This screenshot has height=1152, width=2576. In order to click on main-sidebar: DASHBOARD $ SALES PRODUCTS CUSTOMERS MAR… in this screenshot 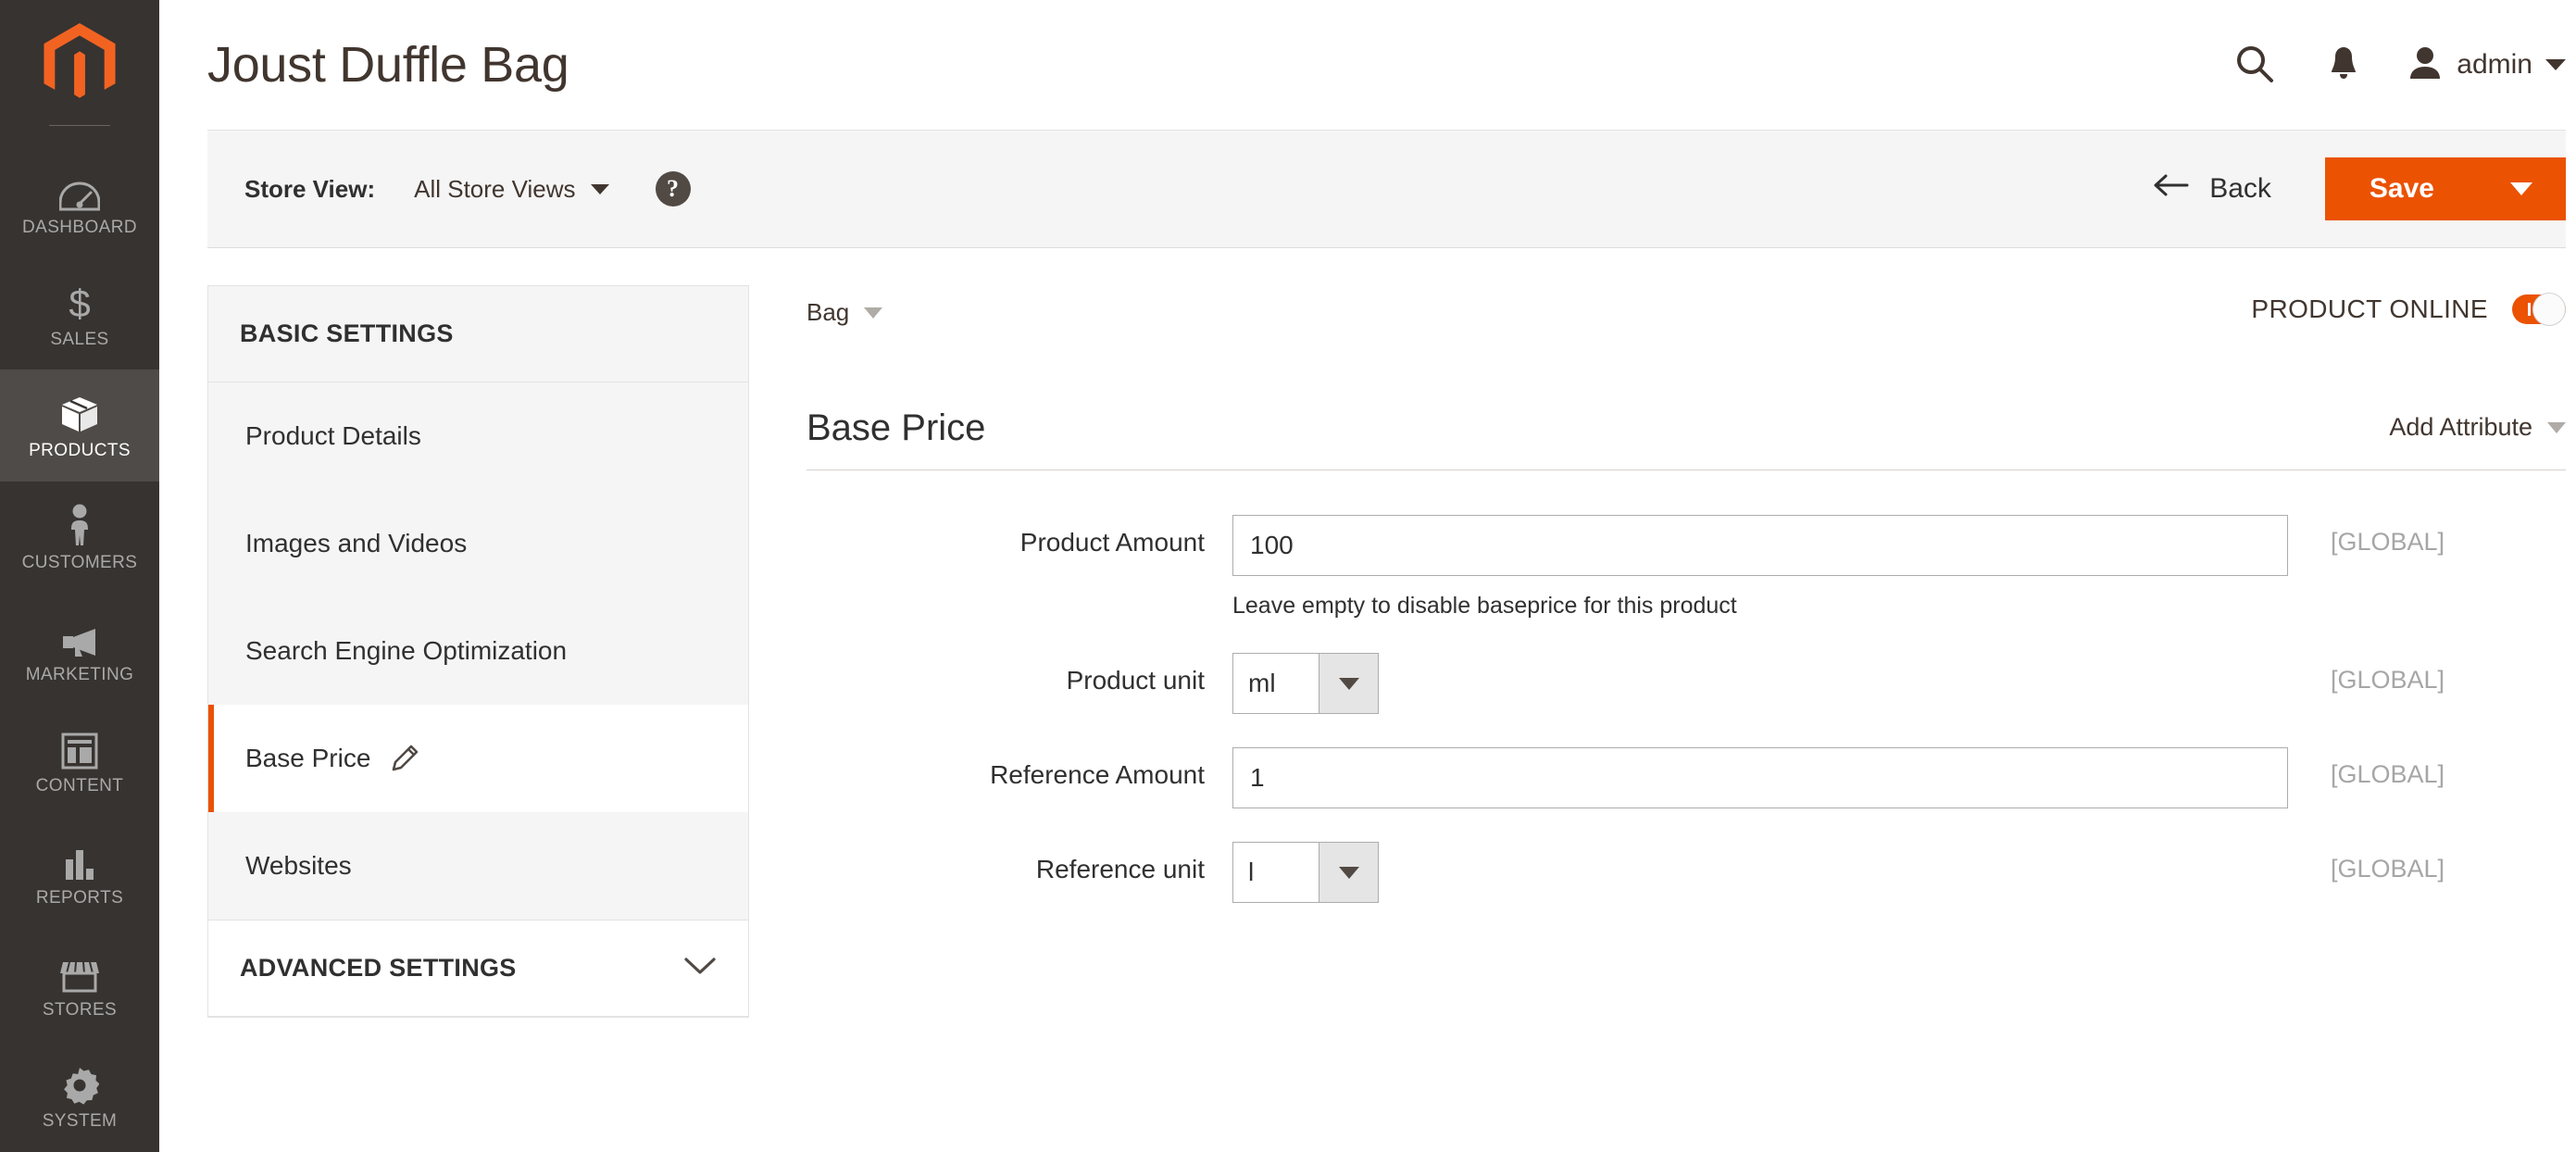, I will do `click(79, 576)`.